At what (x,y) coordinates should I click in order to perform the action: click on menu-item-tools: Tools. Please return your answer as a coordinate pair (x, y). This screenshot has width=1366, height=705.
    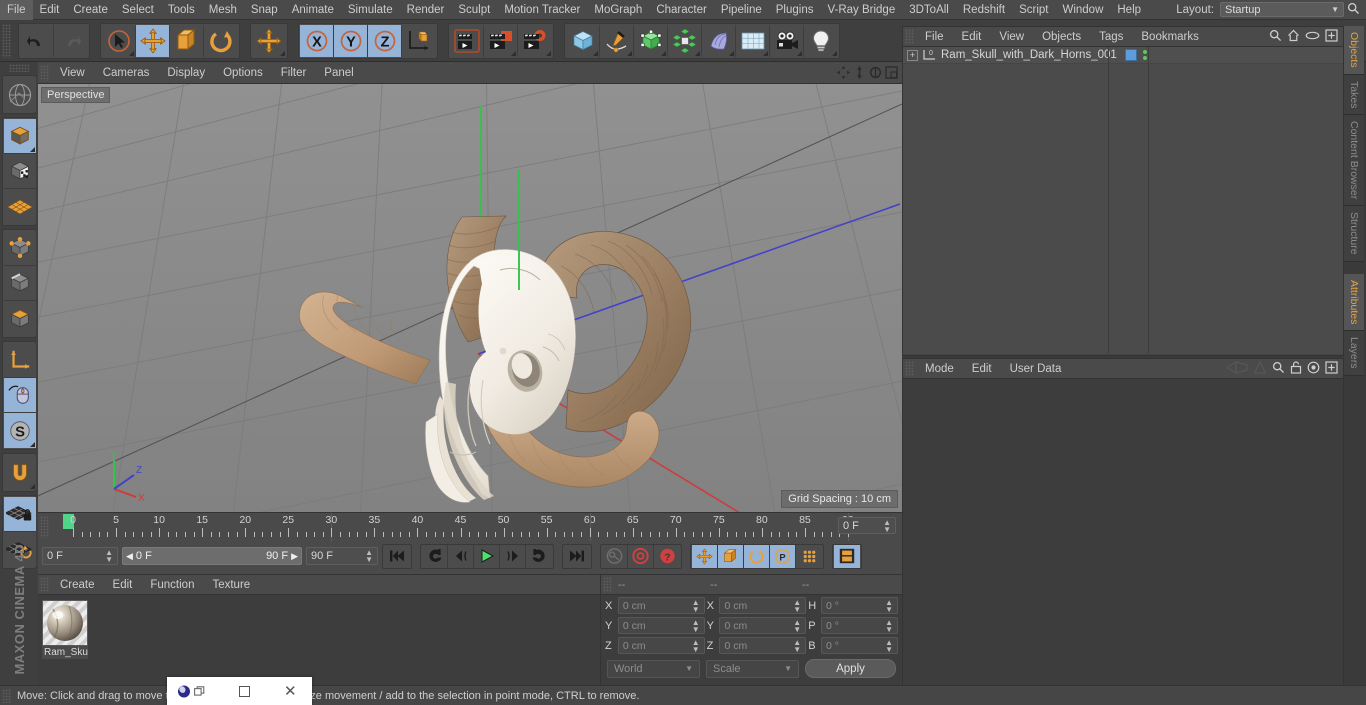
    Looking at the image, I should click on (181, 10).